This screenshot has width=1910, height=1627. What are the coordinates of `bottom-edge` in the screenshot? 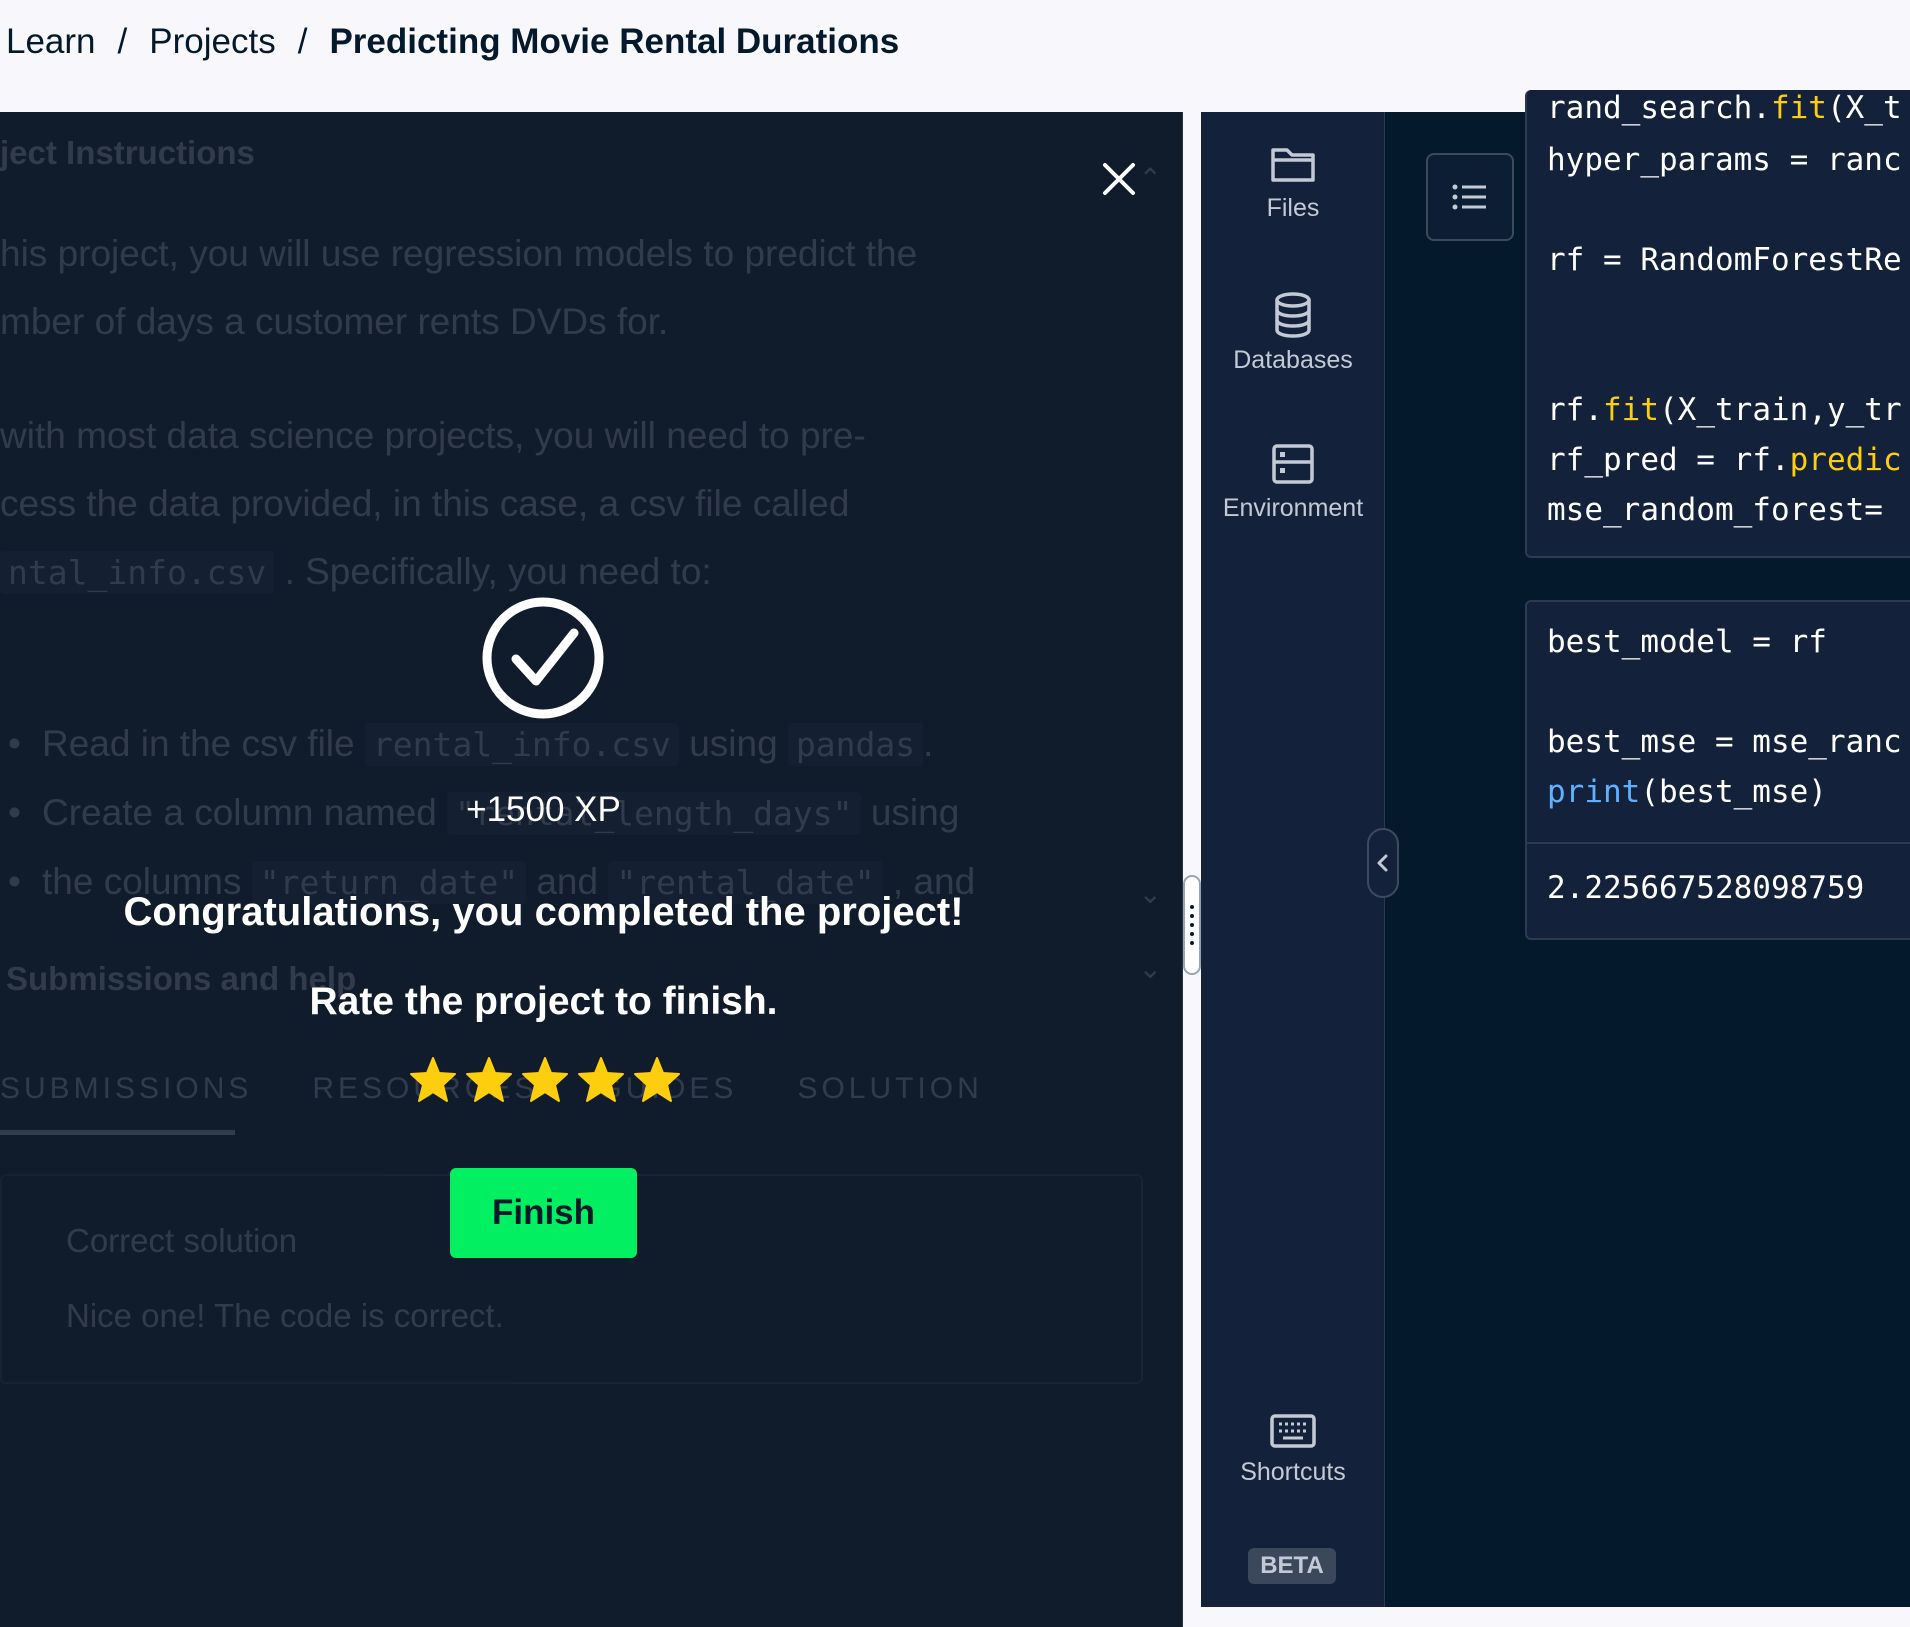 It's located at (1555, 1617).